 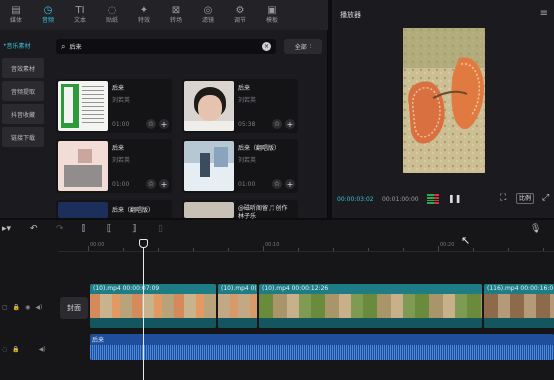 I want to click on split-icon: ⫿, so click(x=83, y=229).